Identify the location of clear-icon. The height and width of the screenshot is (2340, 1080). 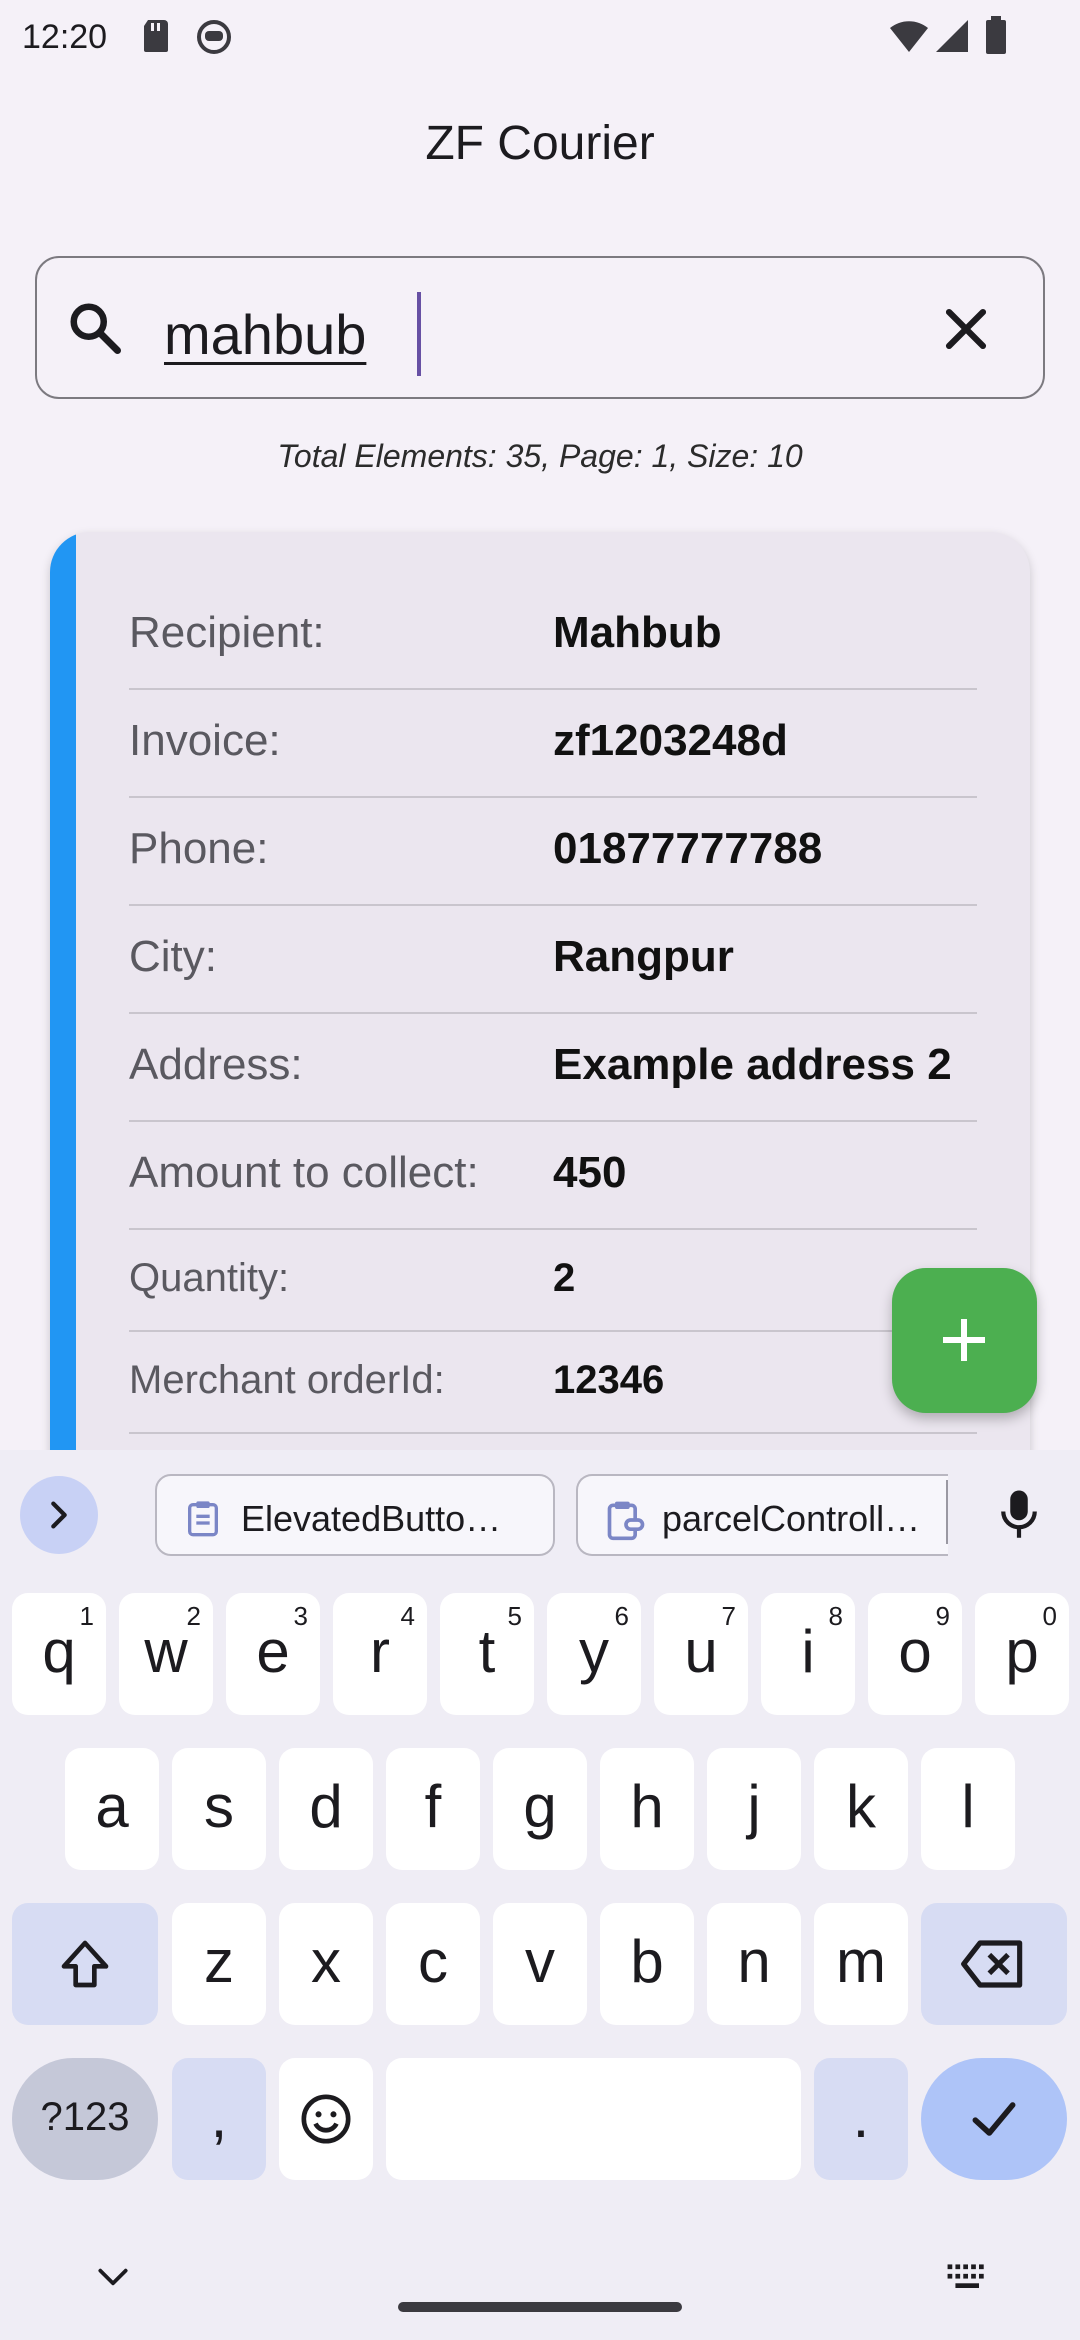
(966, 329).